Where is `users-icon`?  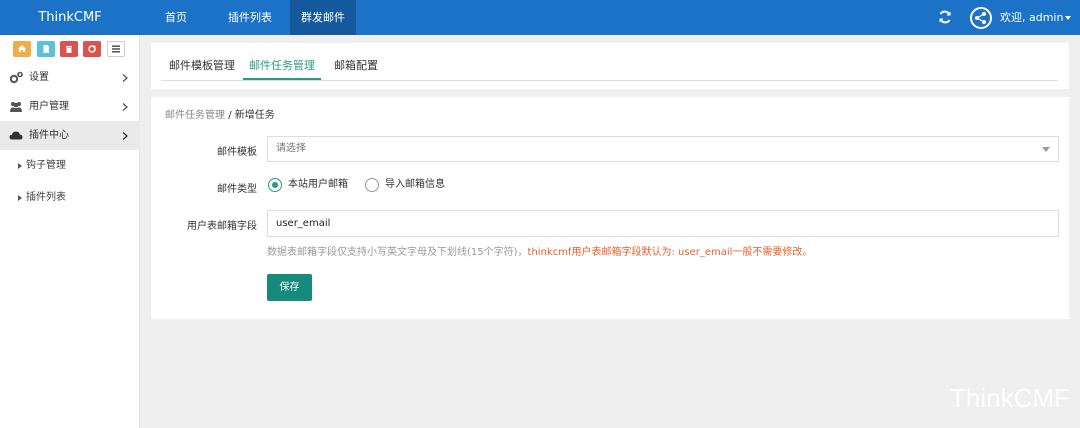
users-icon is located at coordinates (16, 107).